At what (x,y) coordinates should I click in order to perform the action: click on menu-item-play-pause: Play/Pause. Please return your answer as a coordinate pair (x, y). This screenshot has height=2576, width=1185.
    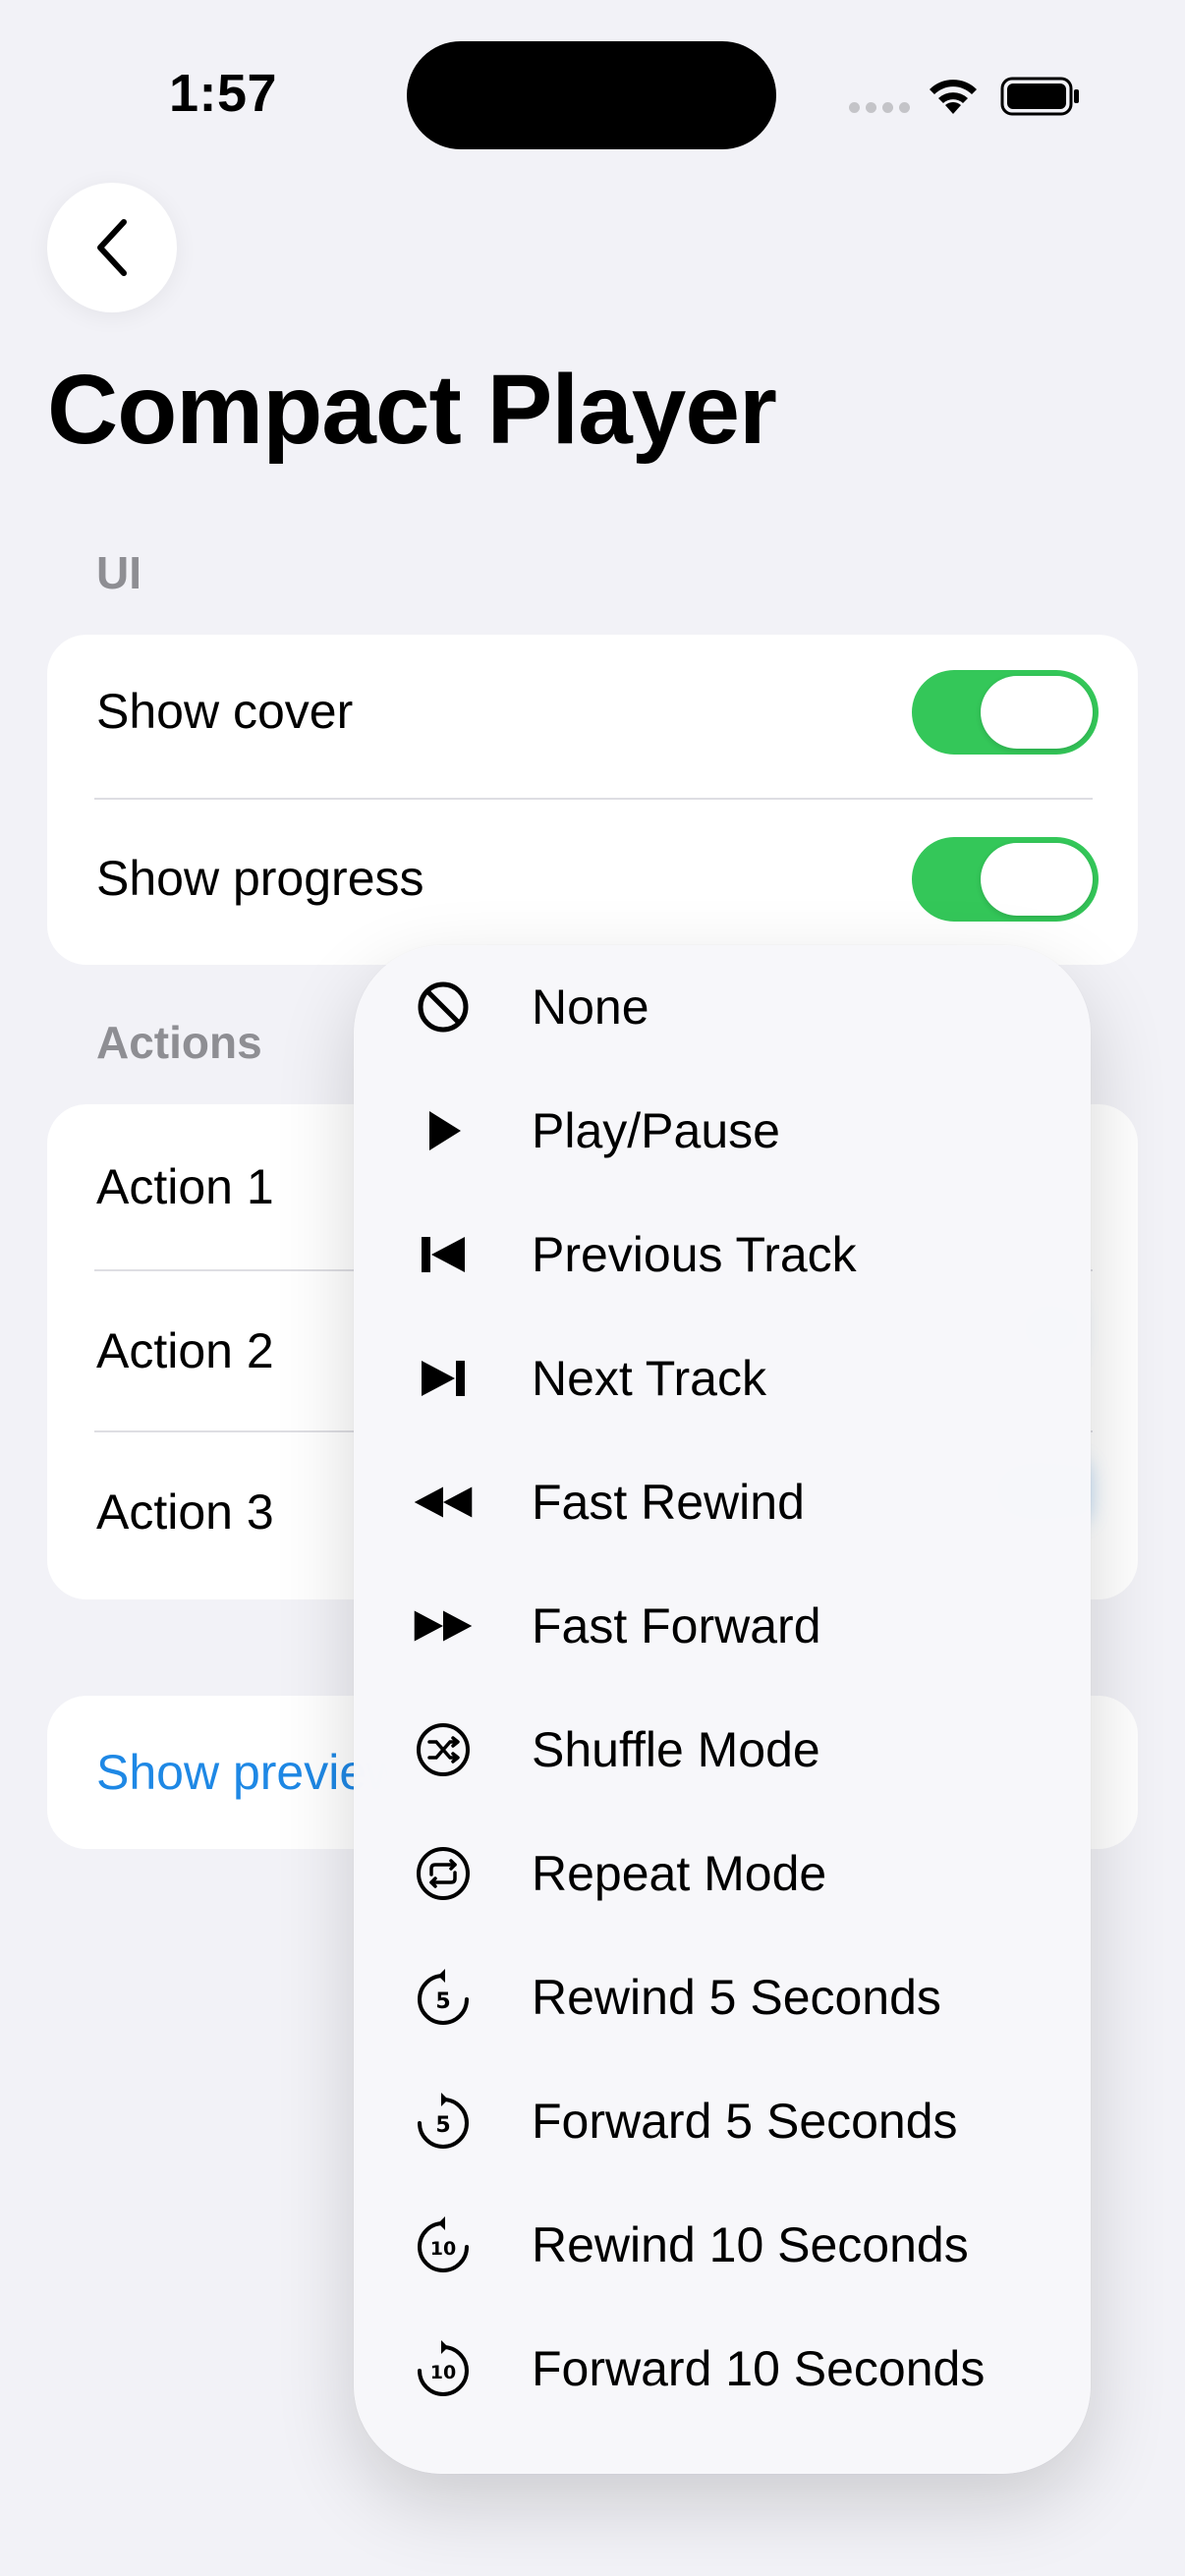
    Looking at the image, I should click on (722, 1131).